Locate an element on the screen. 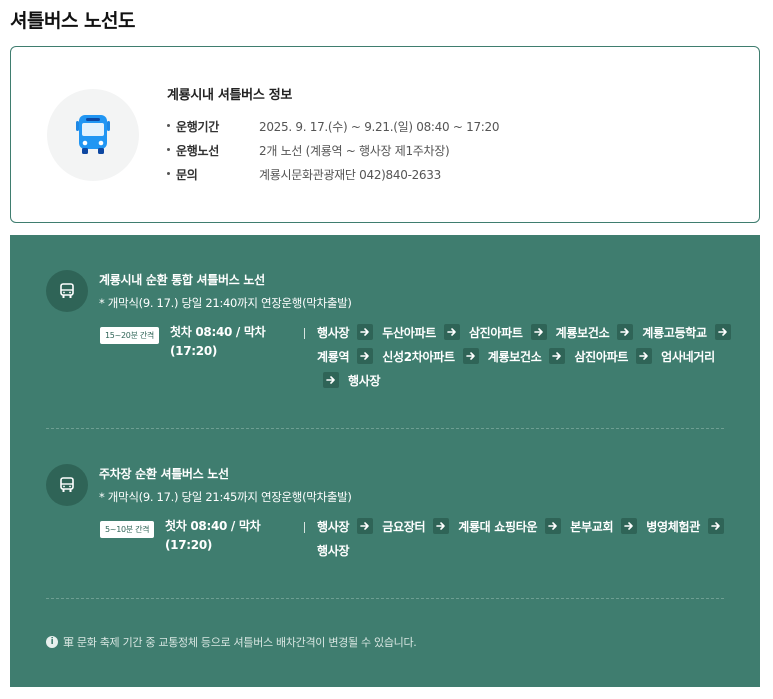  info-value: 계룡시문화관광재단 042)840-2633 is located at coordinates (350, 175).